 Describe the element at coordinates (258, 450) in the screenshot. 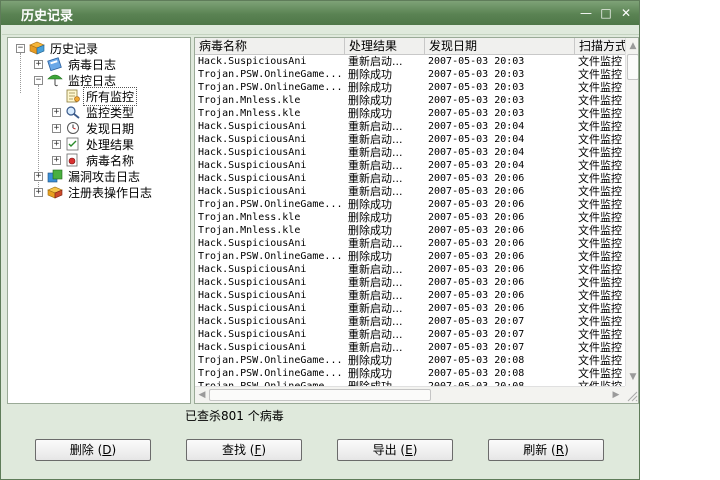

I see `find-button-key: F` at that location.